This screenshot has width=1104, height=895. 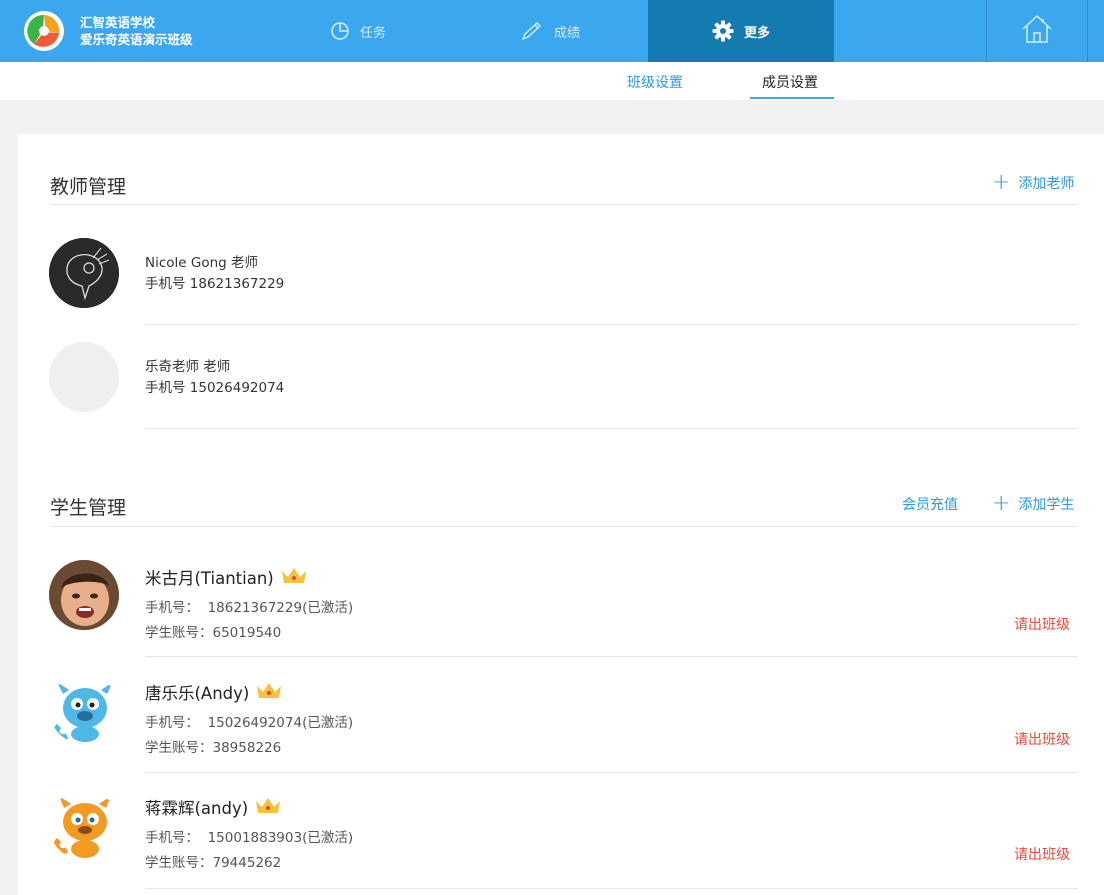 I want to click on top-nav-bar: 汇智英语学校 爱乐奇英语演示班级 任务 成绩 更多, so click(x=552, y=31).